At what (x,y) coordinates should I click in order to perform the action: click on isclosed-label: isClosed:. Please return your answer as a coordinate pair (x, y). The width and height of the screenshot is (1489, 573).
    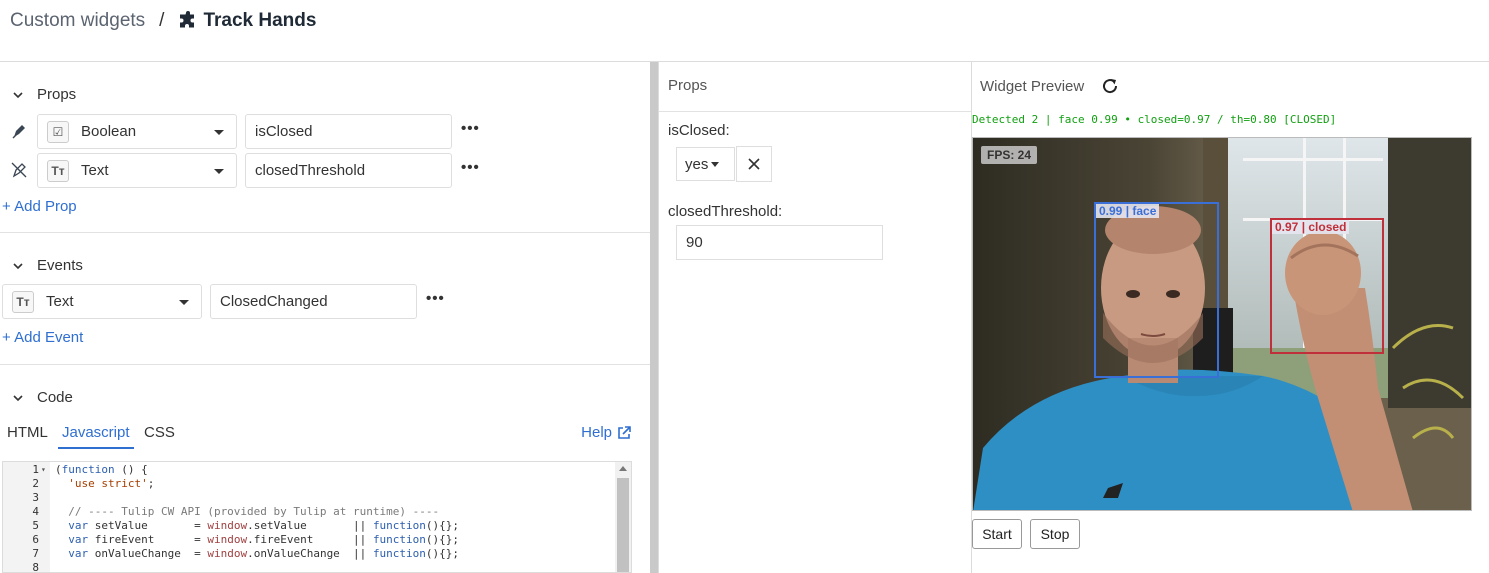
    Looking at the image, I should click on (699, 130).